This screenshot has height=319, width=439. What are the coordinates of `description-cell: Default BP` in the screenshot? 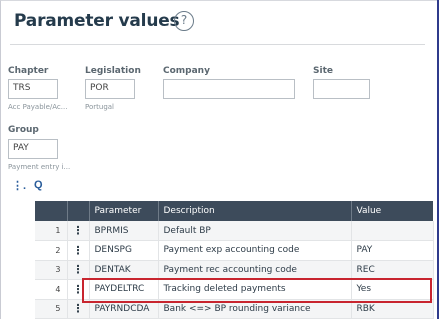 It's located at (255, 231).